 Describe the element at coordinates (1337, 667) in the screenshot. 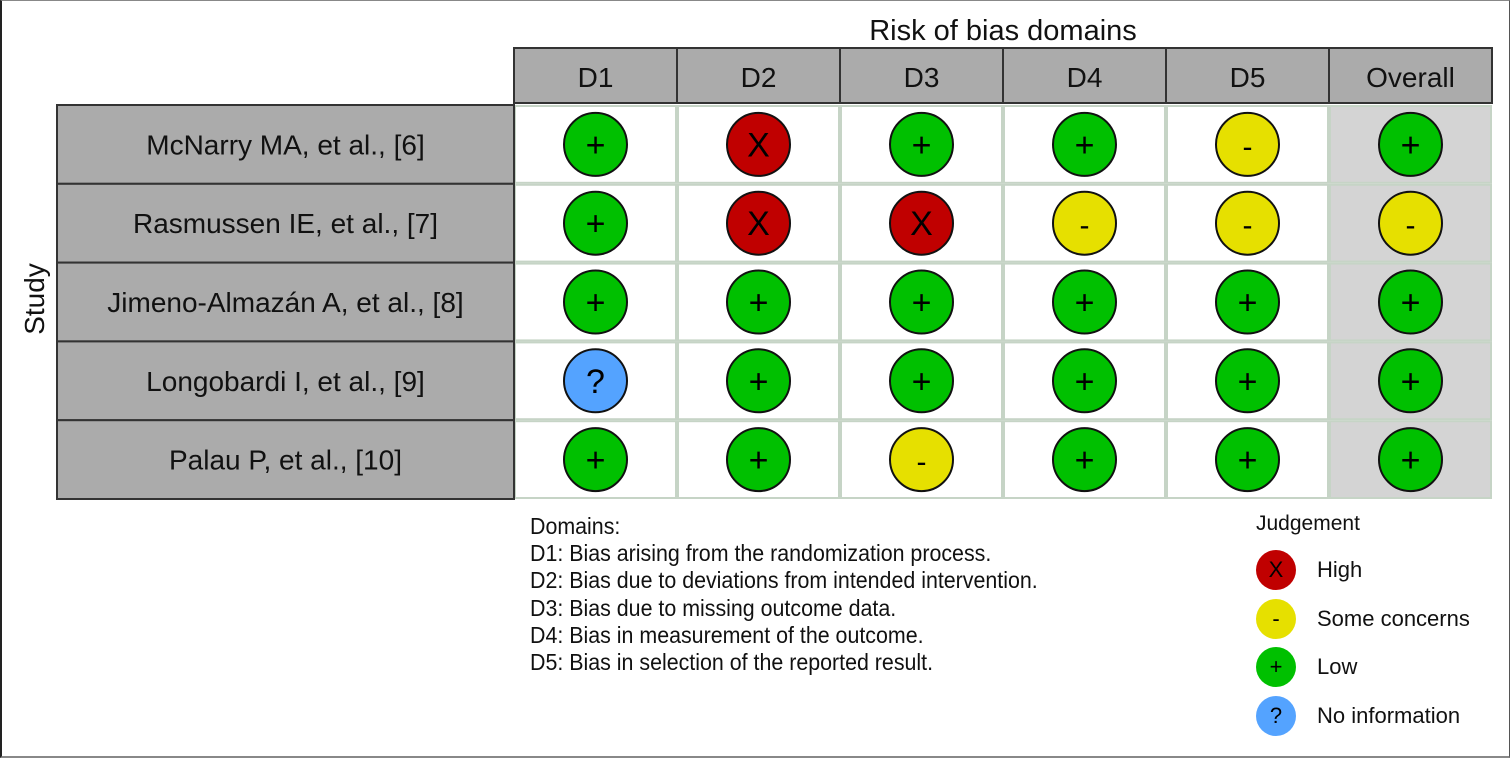

I see `judgement-legend-label: Low` at that location.